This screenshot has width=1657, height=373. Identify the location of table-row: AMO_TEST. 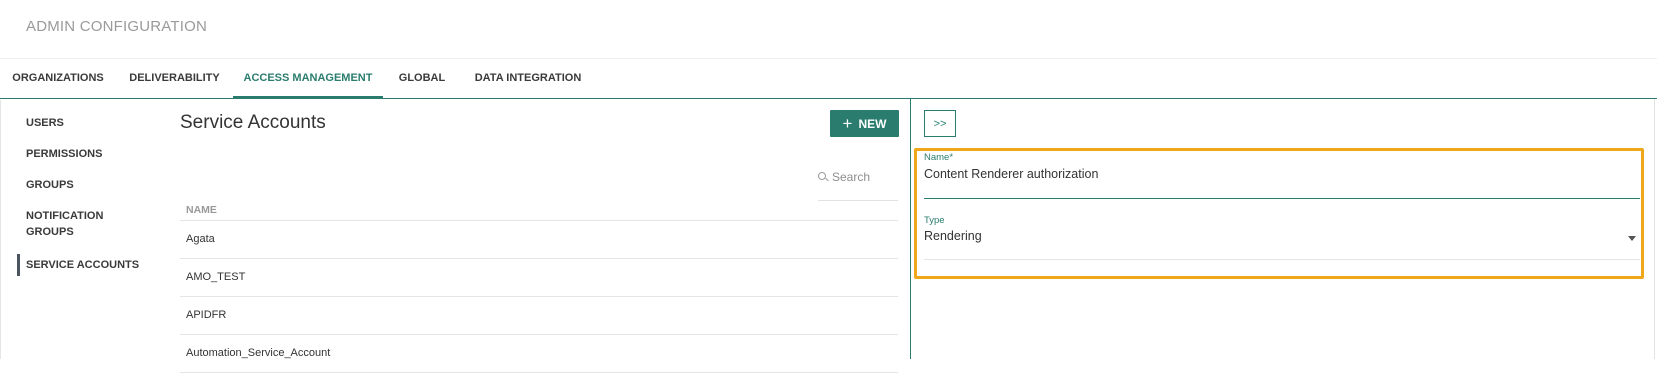
(539, 278).